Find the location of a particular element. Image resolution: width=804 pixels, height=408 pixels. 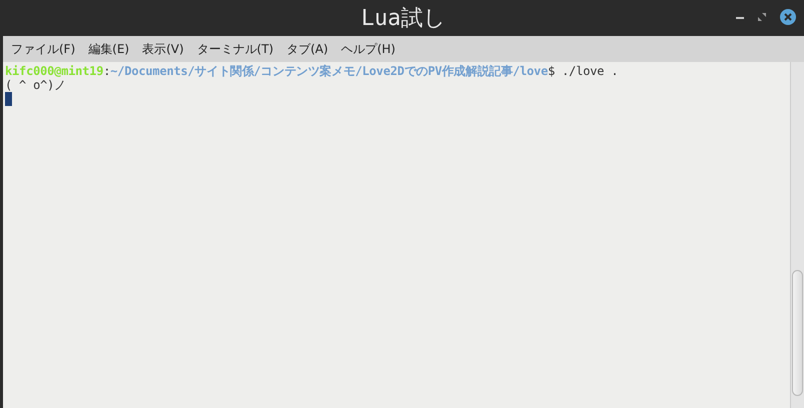

maximize-icon is located at coordinates (762, 17).